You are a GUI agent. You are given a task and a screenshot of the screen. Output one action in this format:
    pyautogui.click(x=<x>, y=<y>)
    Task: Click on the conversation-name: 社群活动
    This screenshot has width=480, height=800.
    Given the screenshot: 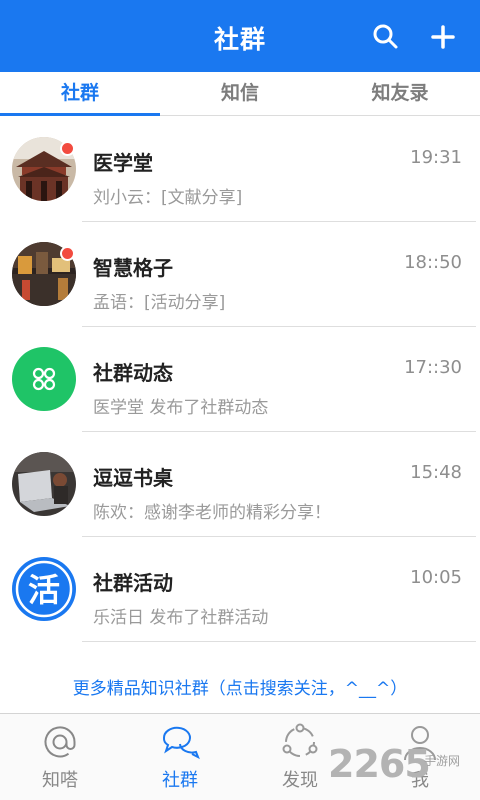 What is the action you would take?
    pyautogui.click(x=133, y=583)
    